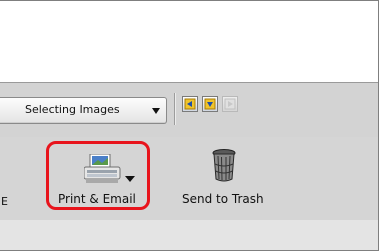  I want to click on arrow-left-icon, so click(190, 104).